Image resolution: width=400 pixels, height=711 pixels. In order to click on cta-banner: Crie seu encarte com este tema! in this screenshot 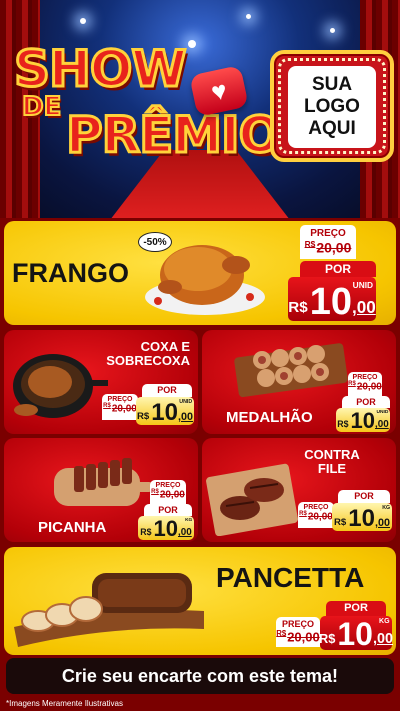, I will do `click(200, 676)`.